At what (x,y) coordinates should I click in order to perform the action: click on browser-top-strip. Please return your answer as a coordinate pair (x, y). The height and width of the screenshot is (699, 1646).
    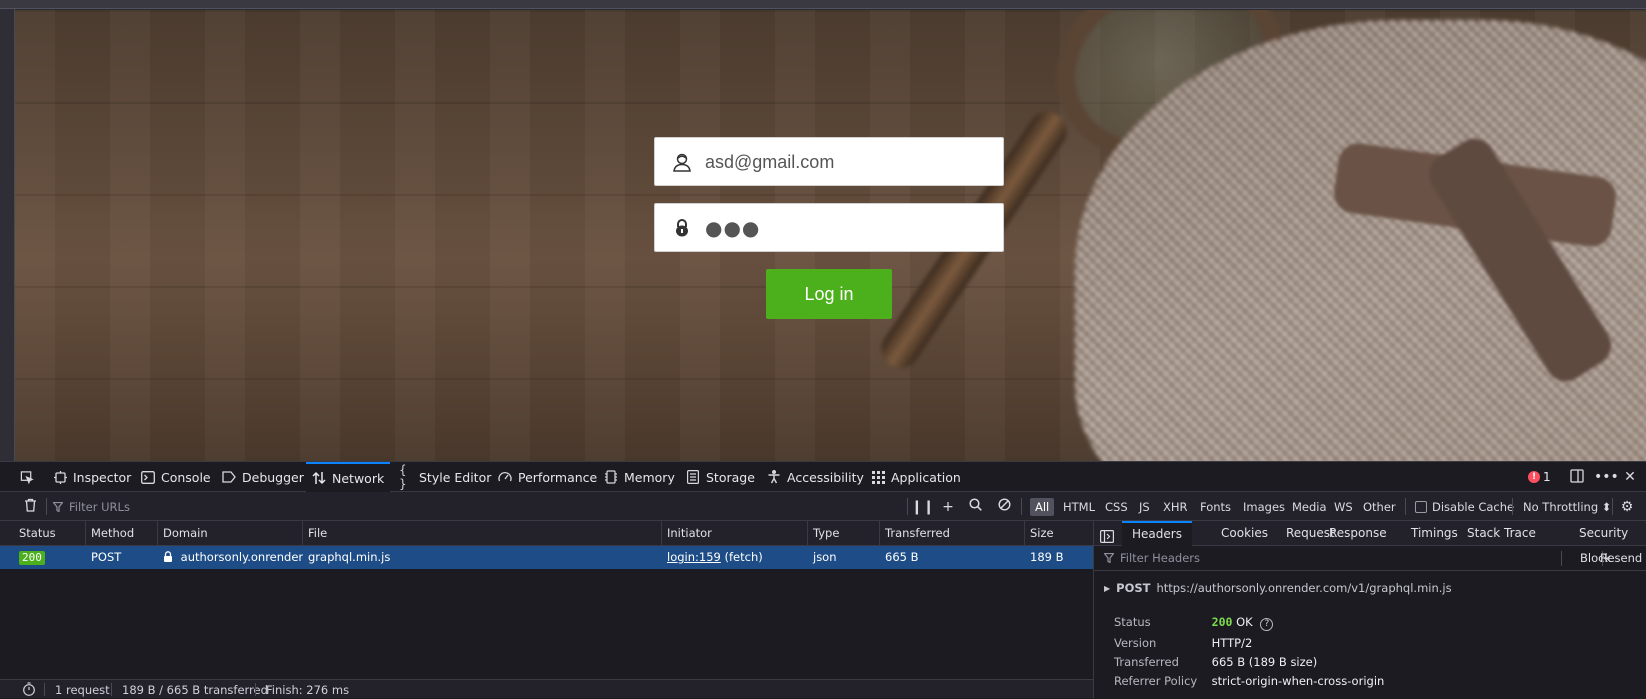
    Looking at the image, I should click on (823, 4).